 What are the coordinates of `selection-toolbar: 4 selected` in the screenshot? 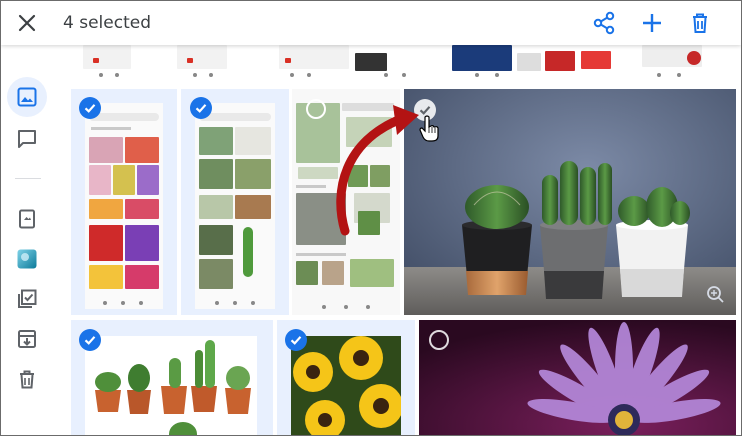 It's located at (371, 23).